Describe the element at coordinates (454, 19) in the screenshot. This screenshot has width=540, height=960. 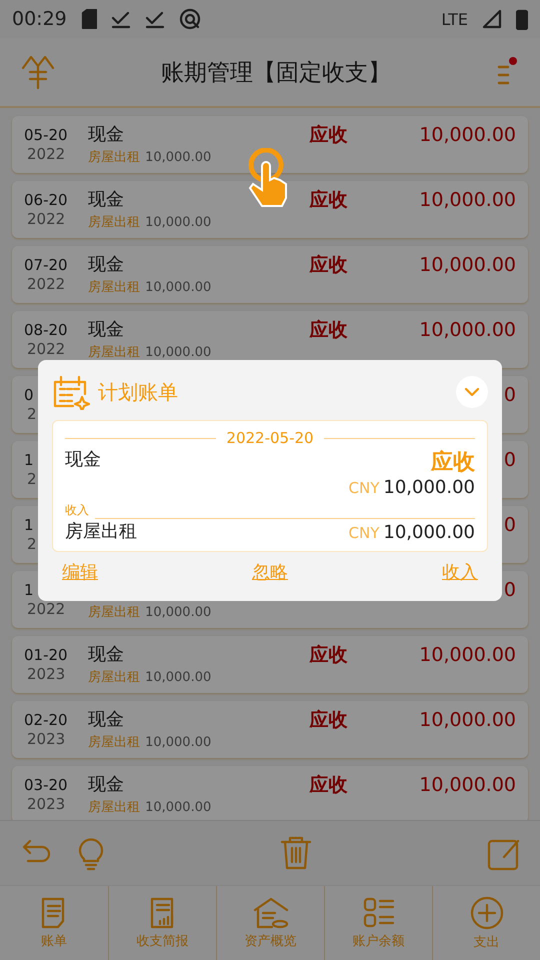
I see `network-type: LTE` at that location.